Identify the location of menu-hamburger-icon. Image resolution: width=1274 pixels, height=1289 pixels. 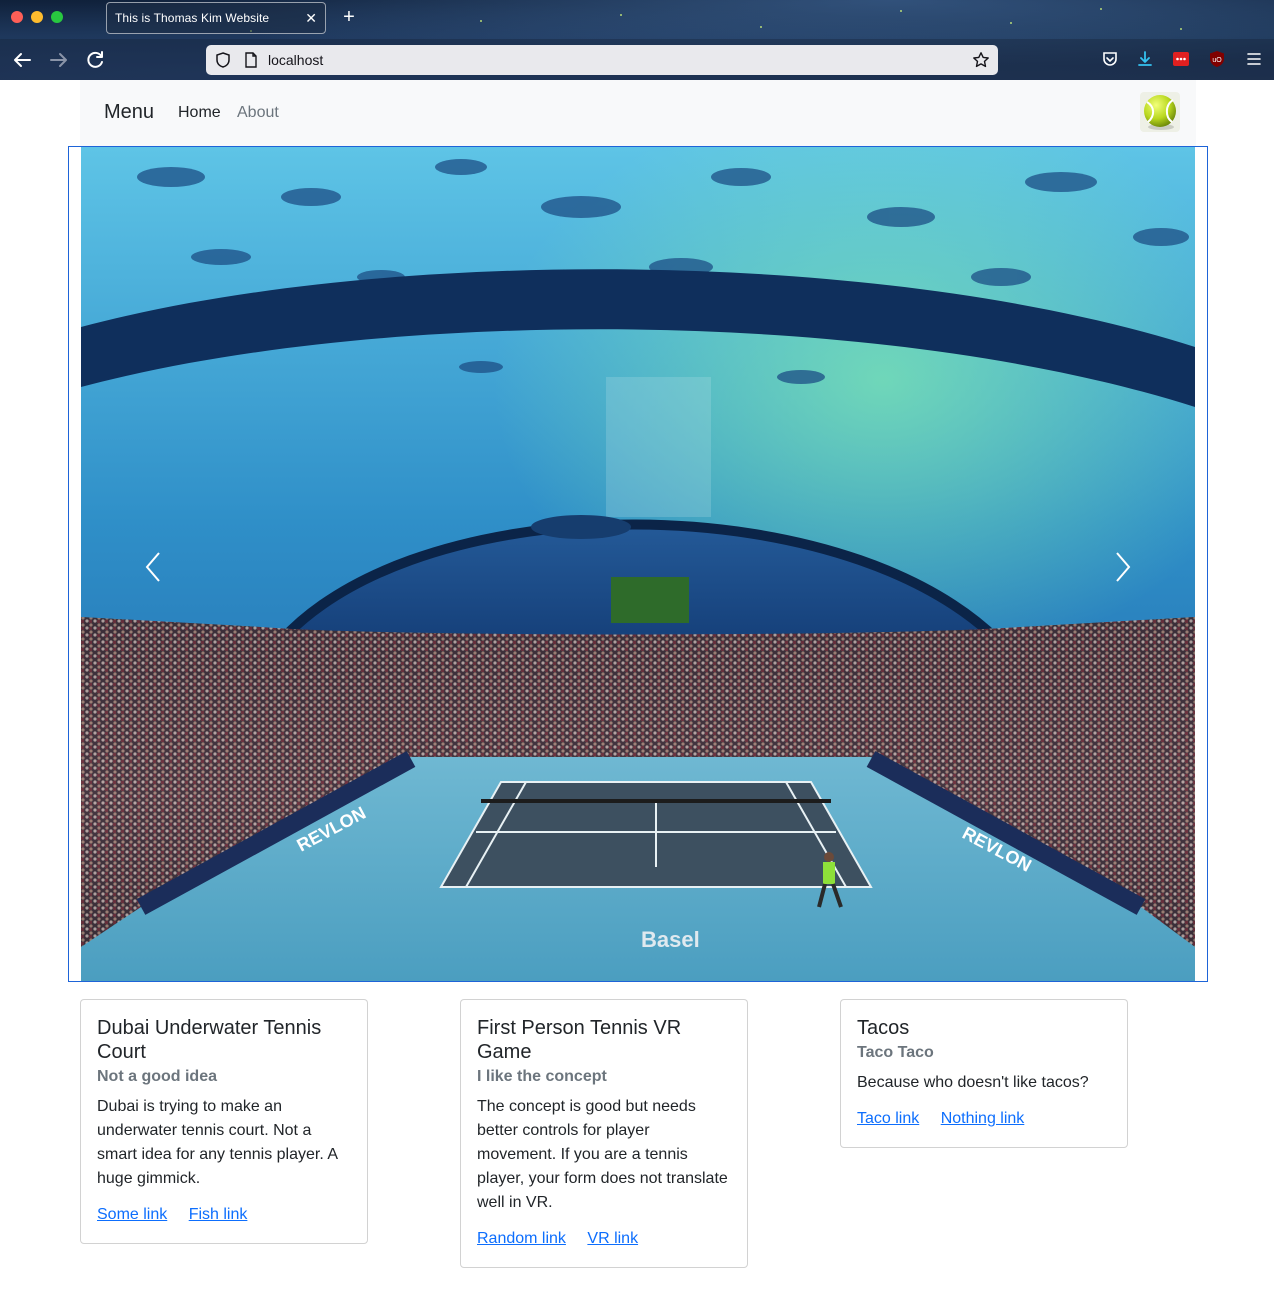
(1254, 59).